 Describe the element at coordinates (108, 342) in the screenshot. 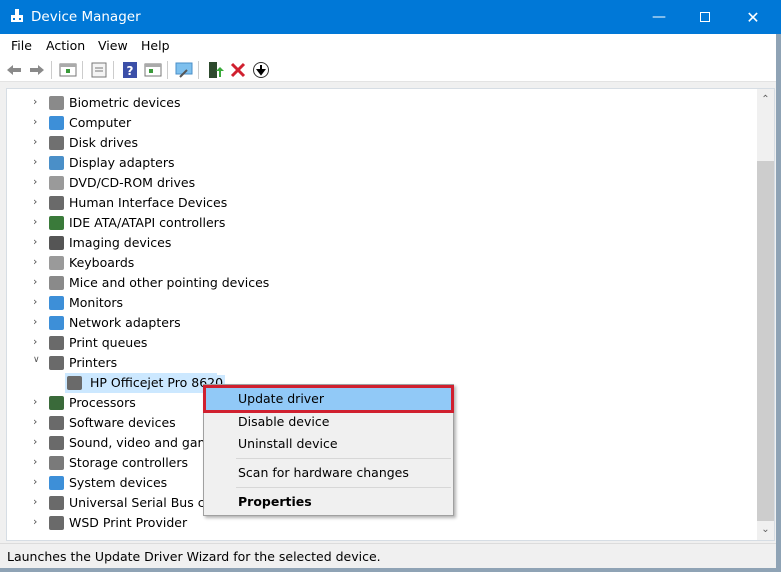

I see `tree-item-label: Print queues` at that location.